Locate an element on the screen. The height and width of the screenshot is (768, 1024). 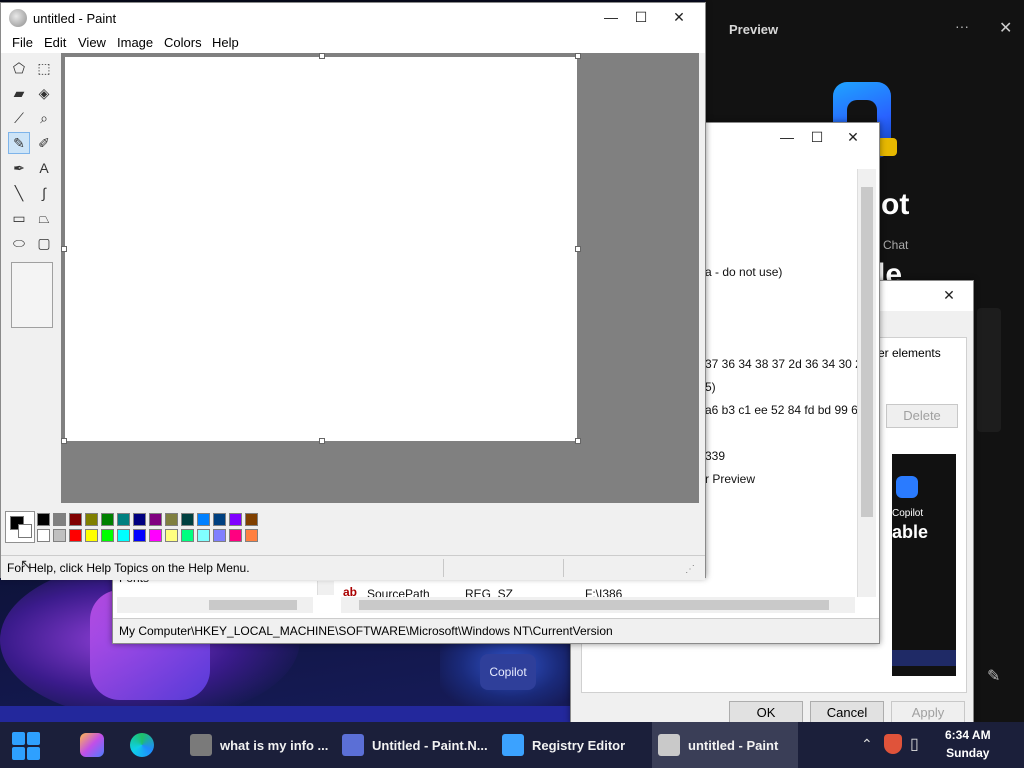
menu-view: View is located at coordinates (92, 43).